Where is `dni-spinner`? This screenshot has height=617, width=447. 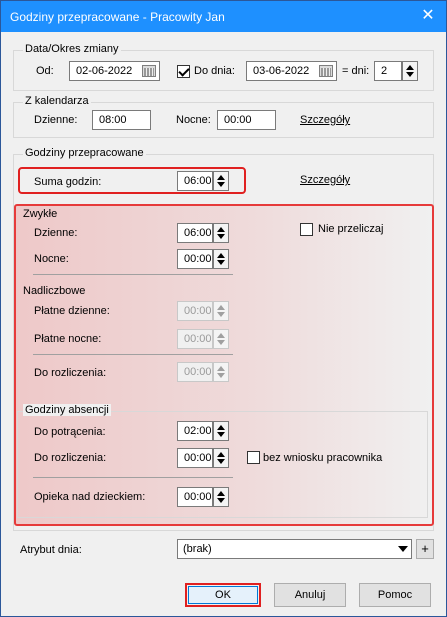 dni-spinner is located at coordinates (410, 71).